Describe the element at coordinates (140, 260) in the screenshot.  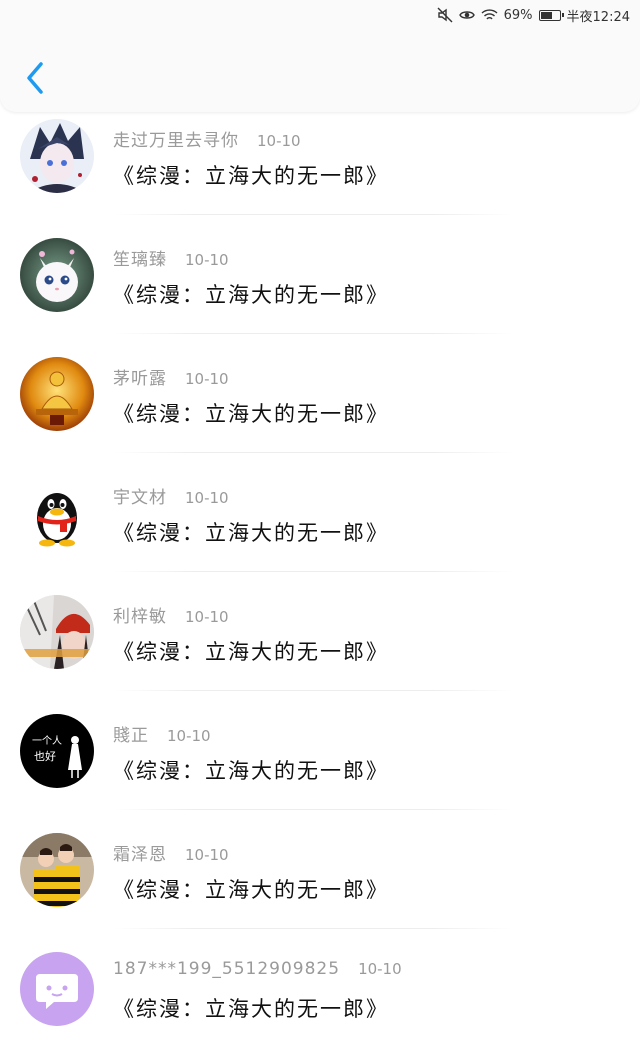
I see `user-name: 笙璃臻` at that location.